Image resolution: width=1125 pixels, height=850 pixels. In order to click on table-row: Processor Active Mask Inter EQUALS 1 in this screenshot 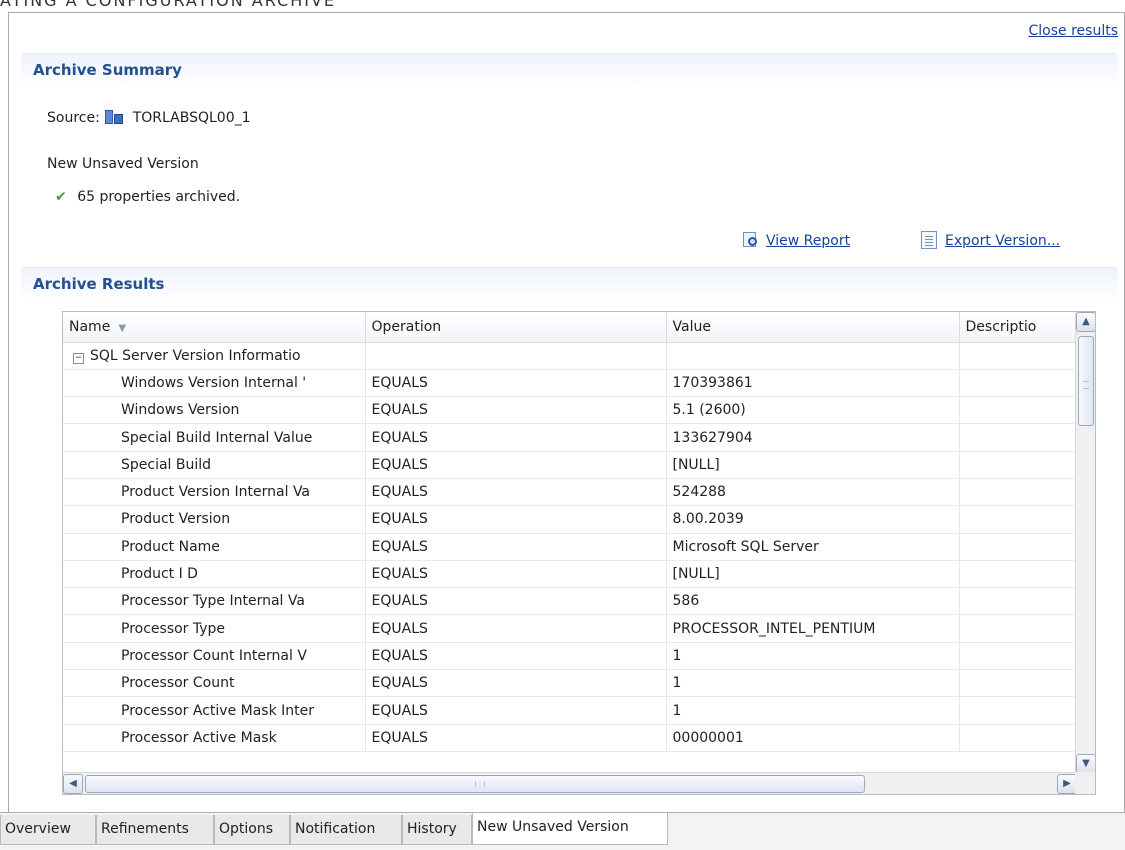, I will do `click(570, 710)`.